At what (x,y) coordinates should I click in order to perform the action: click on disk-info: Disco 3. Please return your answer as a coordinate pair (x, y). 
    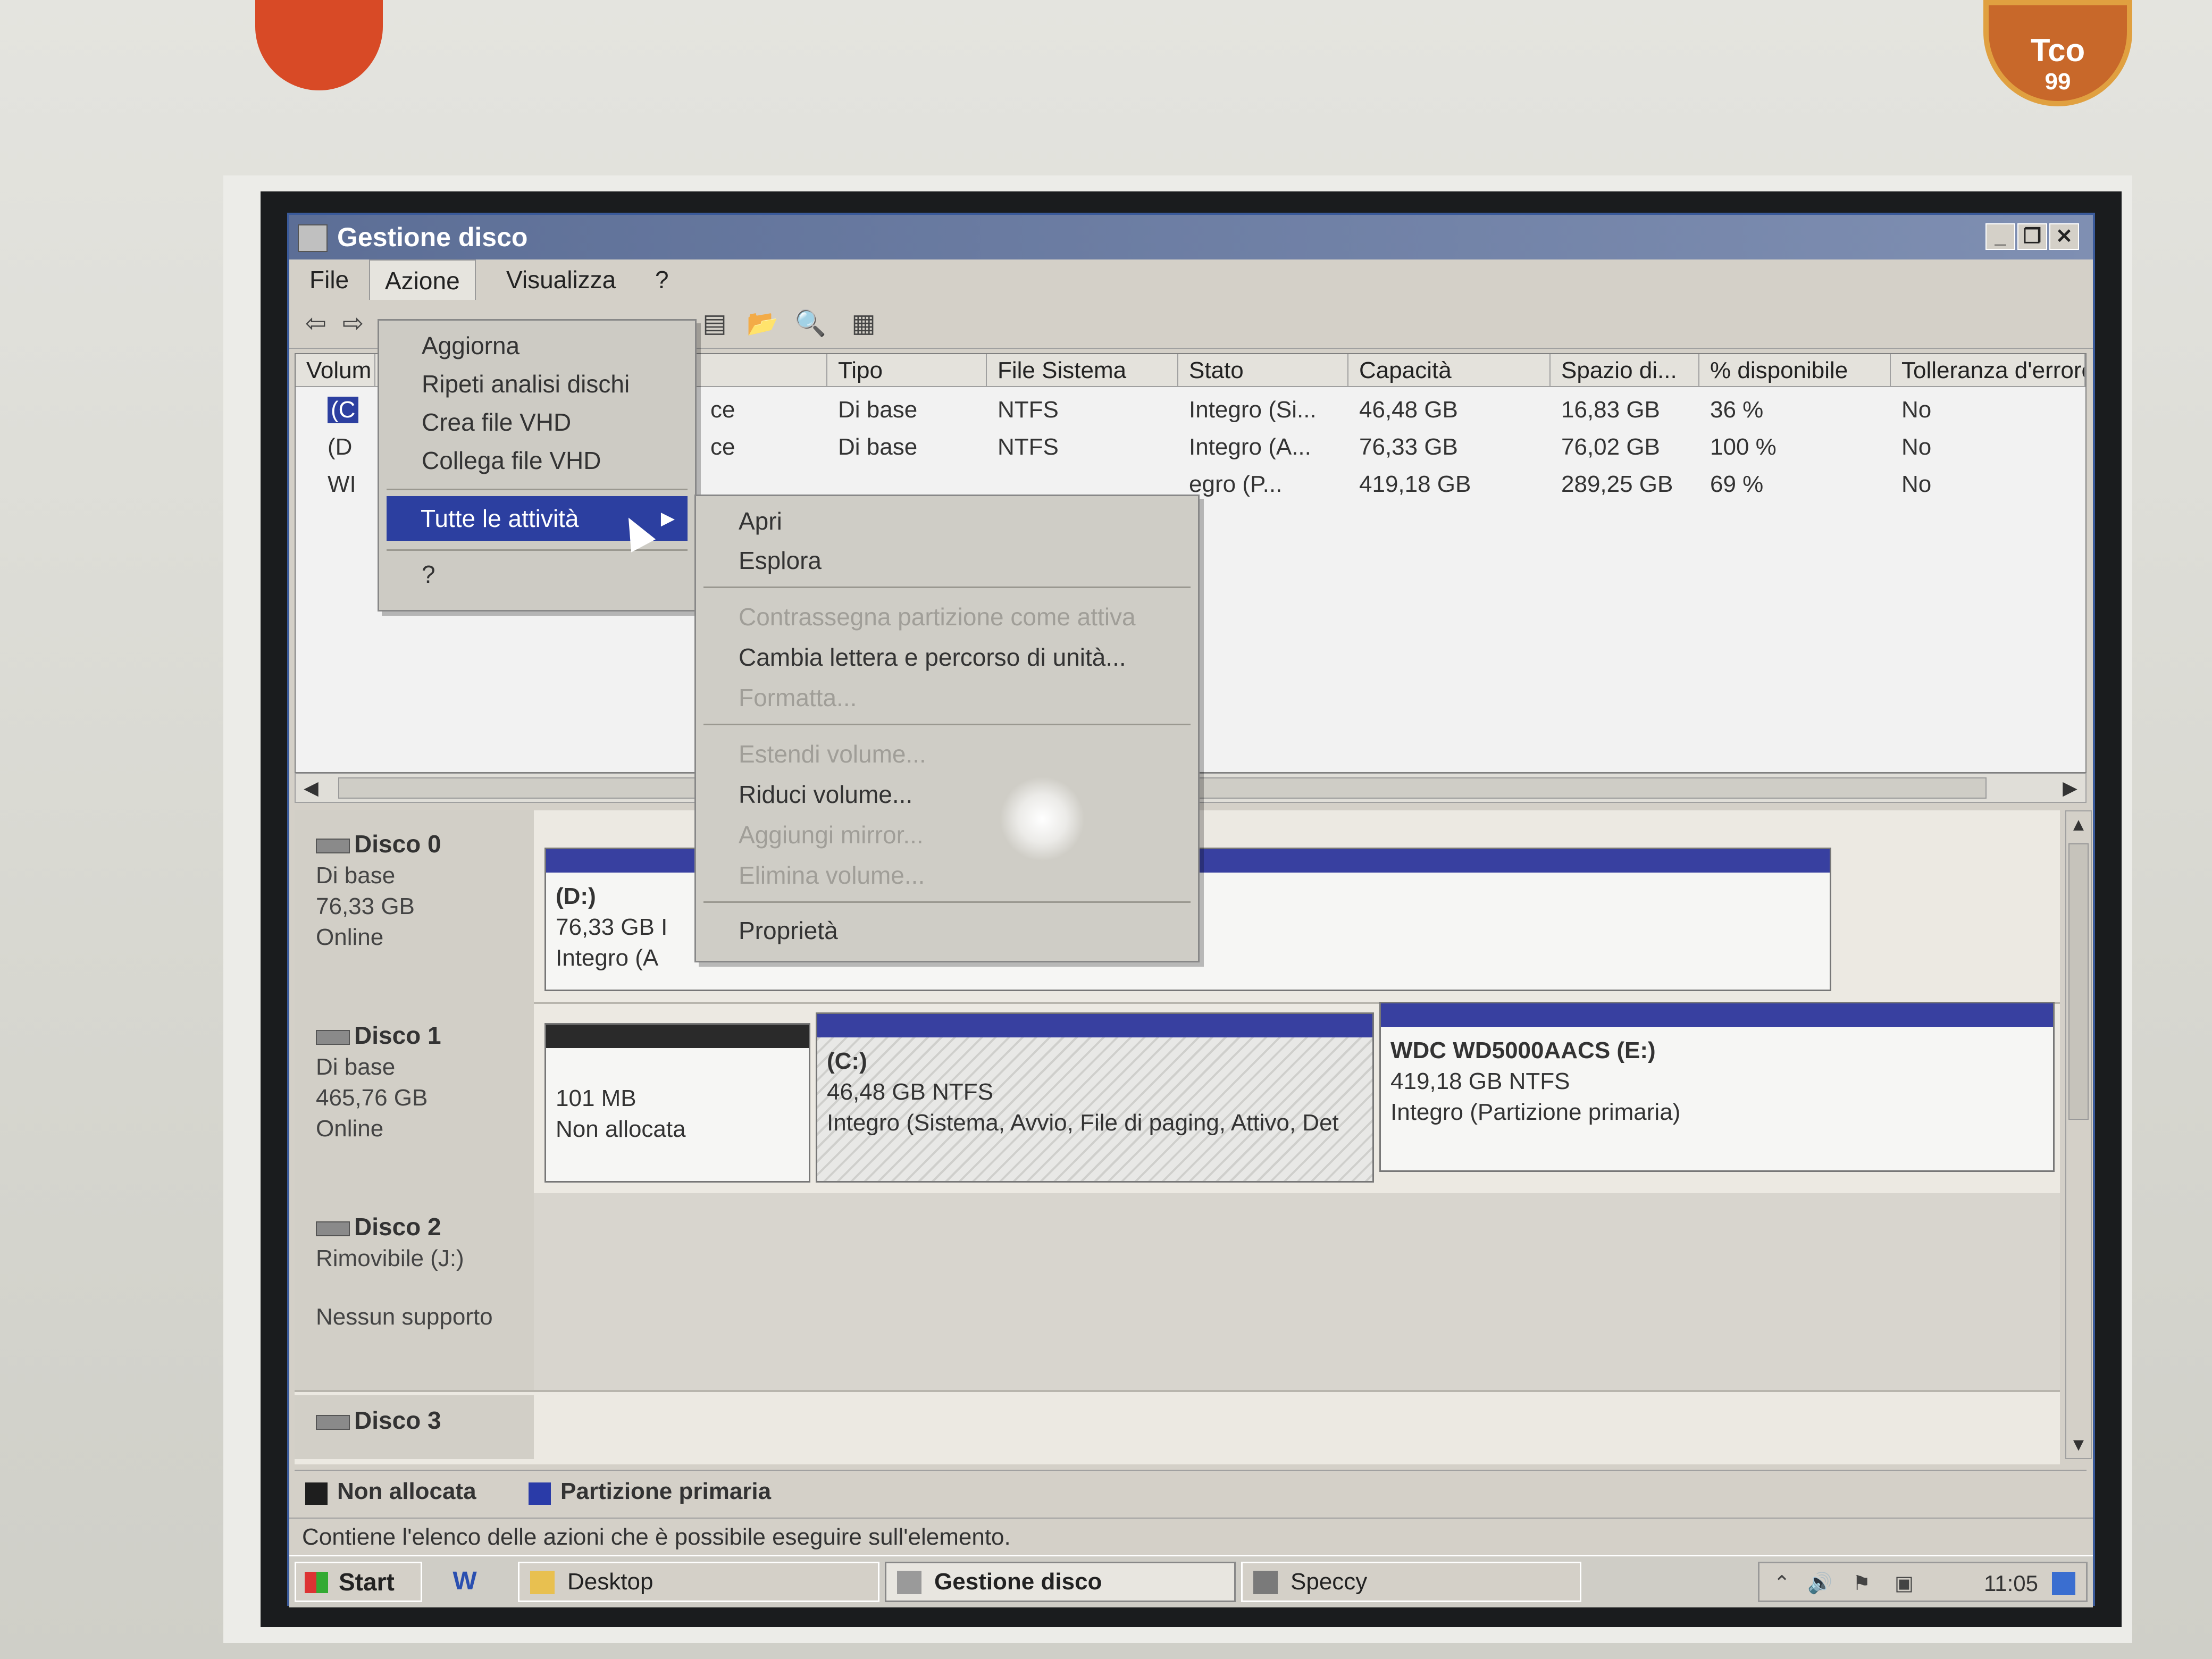
    Looking at the image, I should click on (414, 1427).